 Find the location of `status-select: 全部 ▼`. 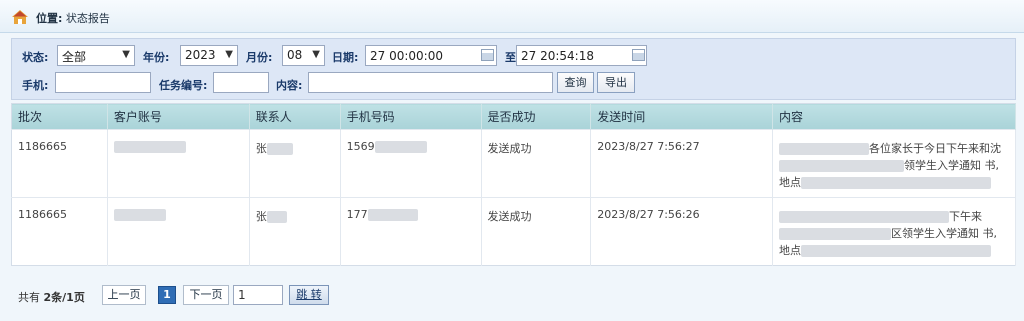

status-select: 全部 ▼ is located at coordinates (96, 55).